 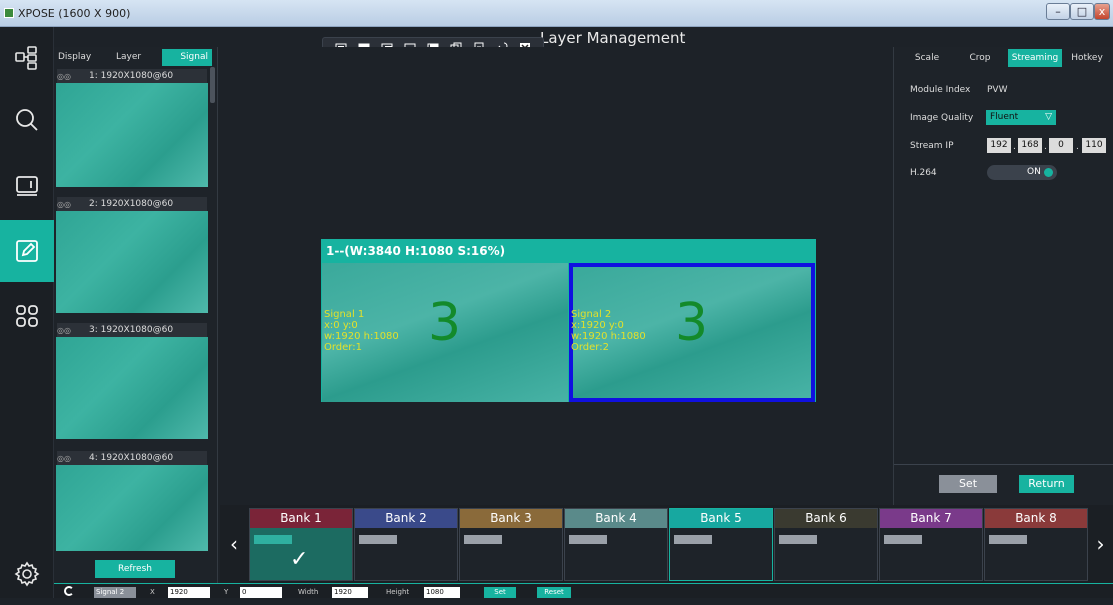 I want to click on tab-hotkey: Hotkey, so click(x=1087, y=58).